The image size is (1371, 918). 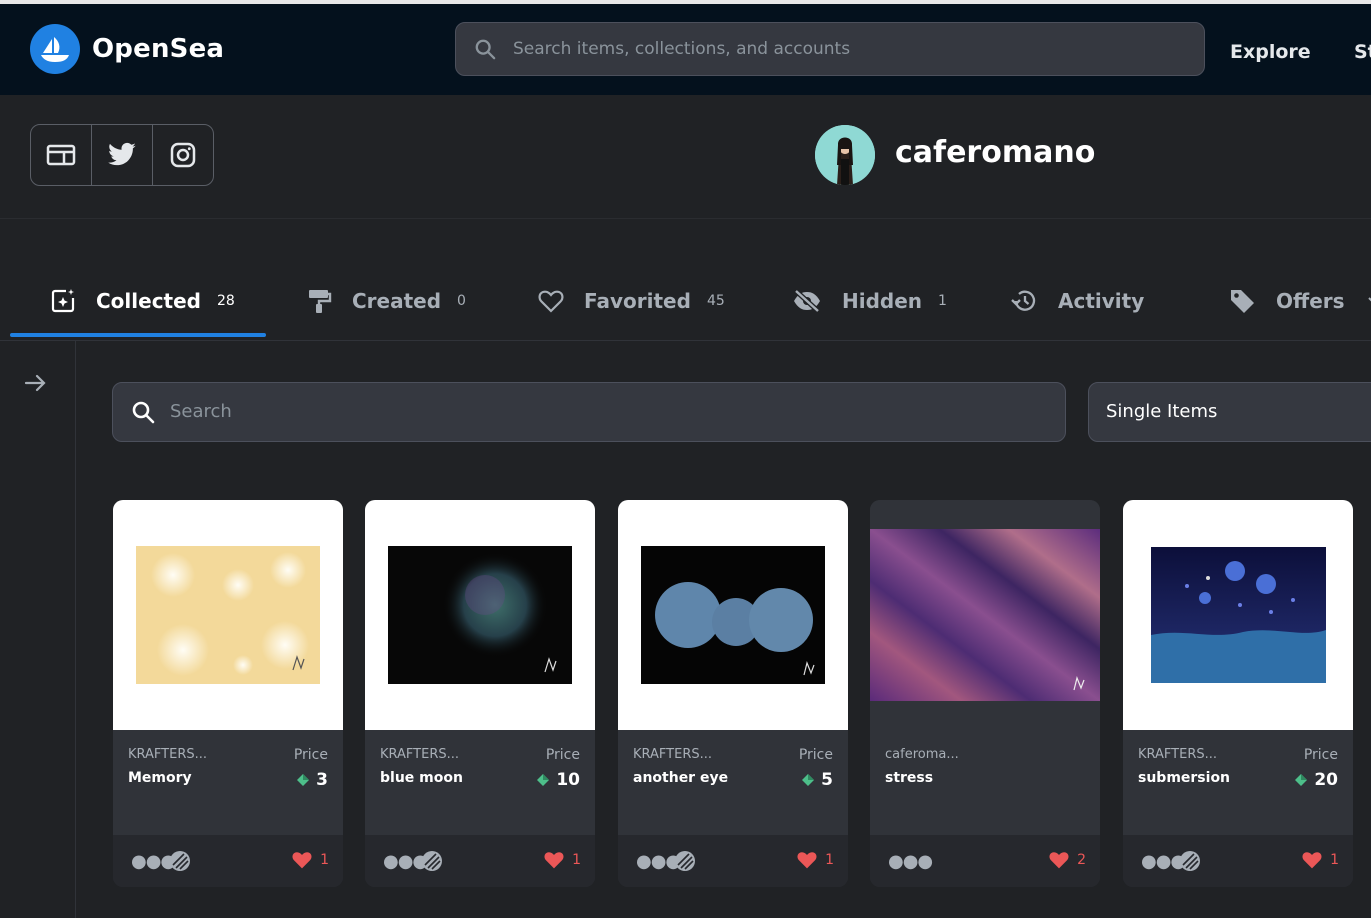 I want to click on opensea-logo-icon, so click(x=55, y=49).